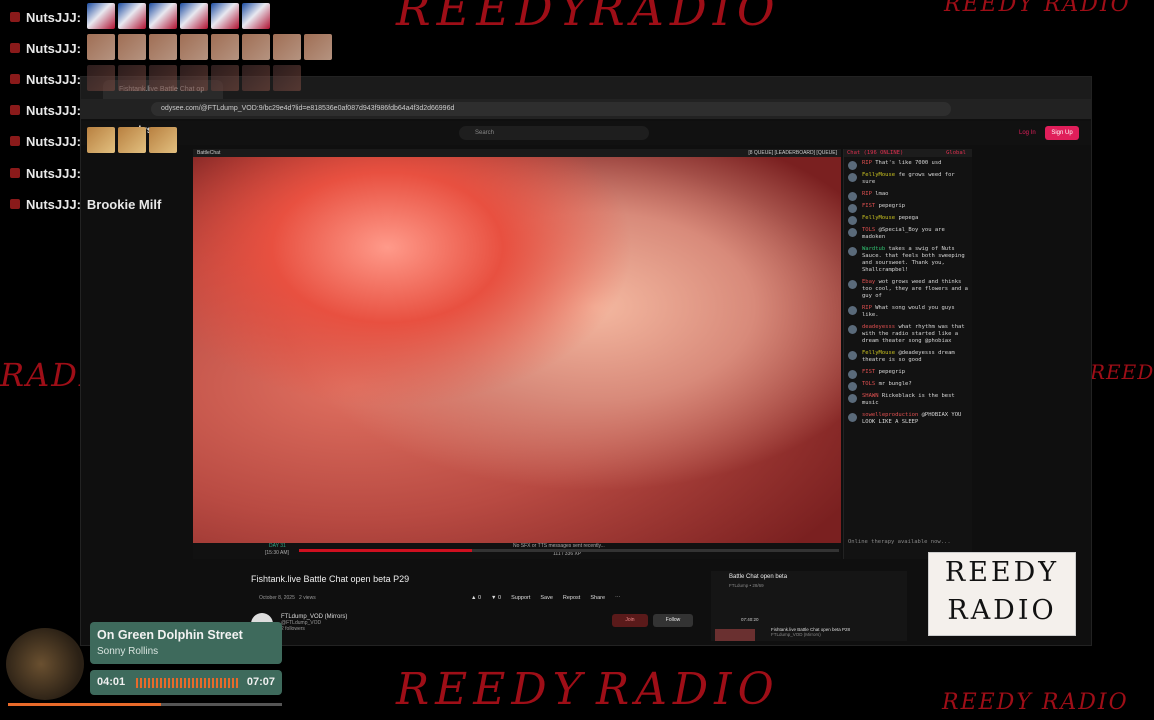 The image size is (1154, 720). I want to click on site-header: odysee Search Log In Sign Up, so click(586, 133).